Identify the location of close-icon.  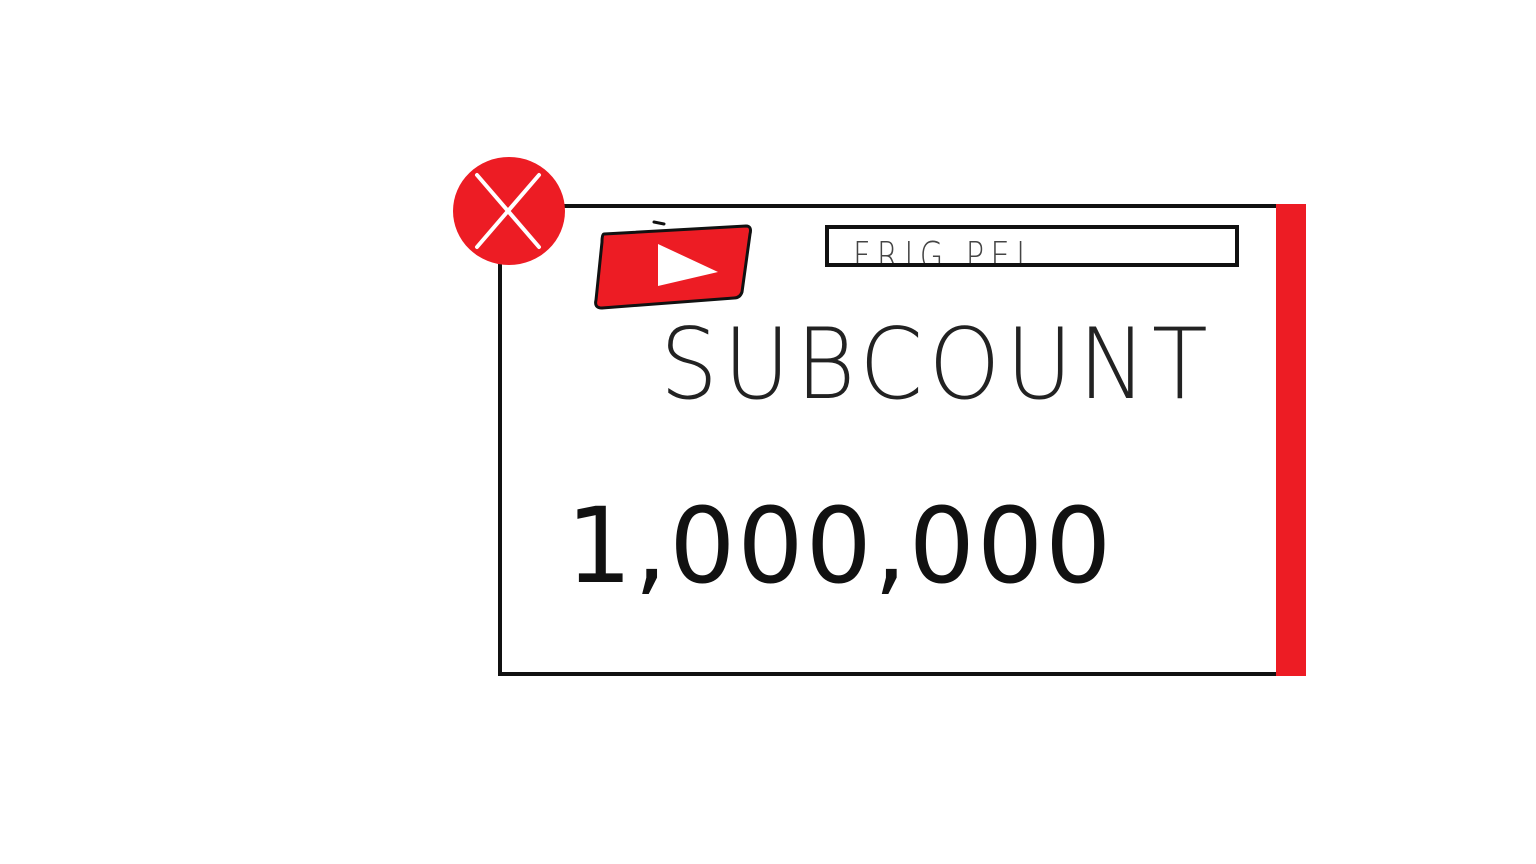
(508, 211).